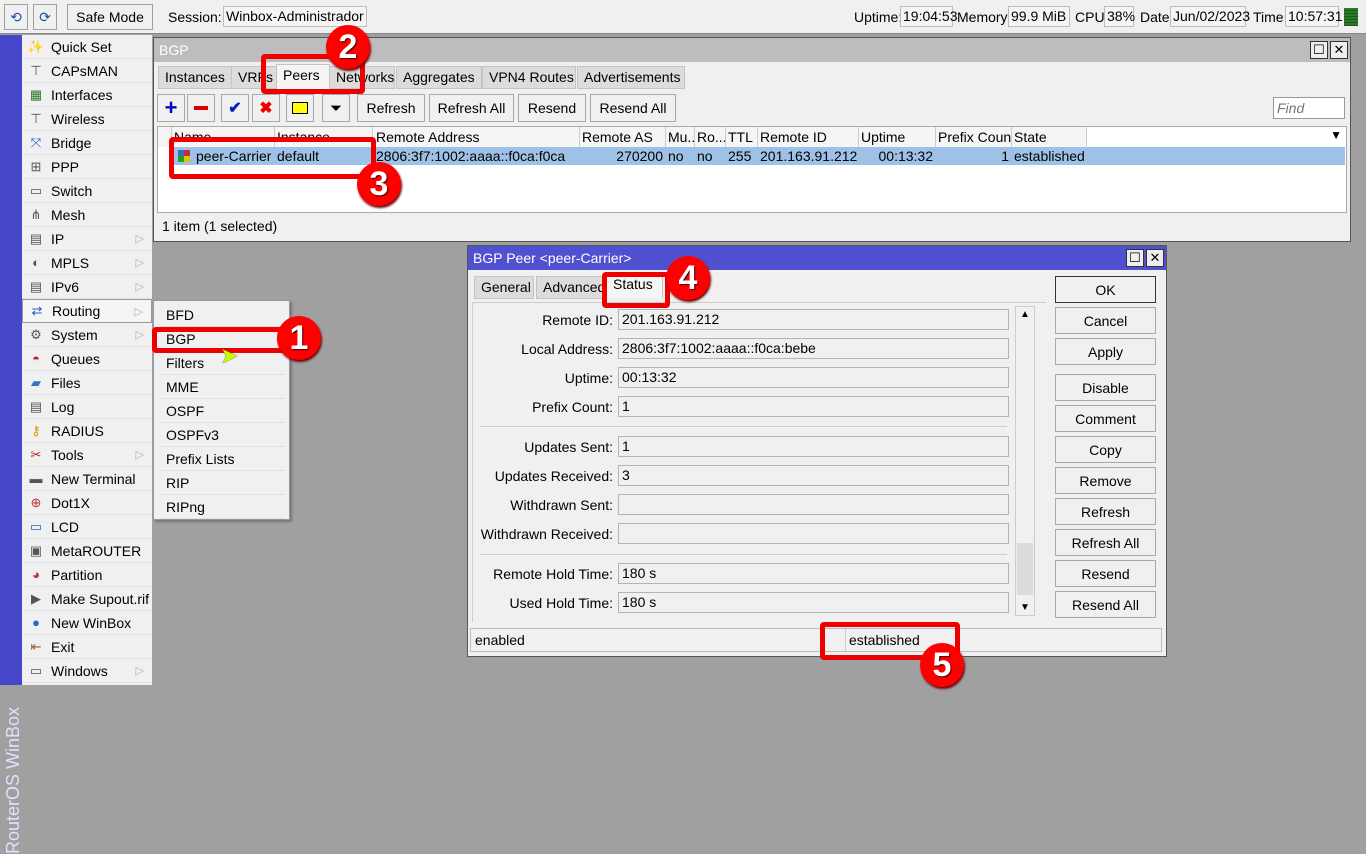  I want to click on column-header-remote-address: Remote Address, so click(477, 137).